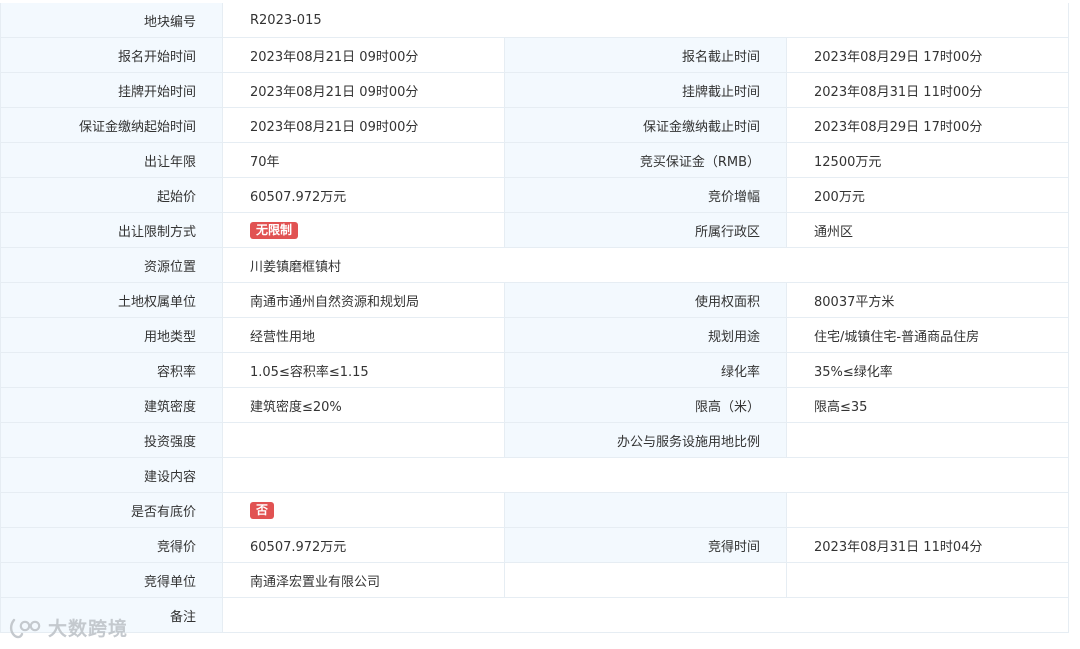 The image size is (1080, 649). I want to click on field-label: 报名截止时间, so click(645, 55).